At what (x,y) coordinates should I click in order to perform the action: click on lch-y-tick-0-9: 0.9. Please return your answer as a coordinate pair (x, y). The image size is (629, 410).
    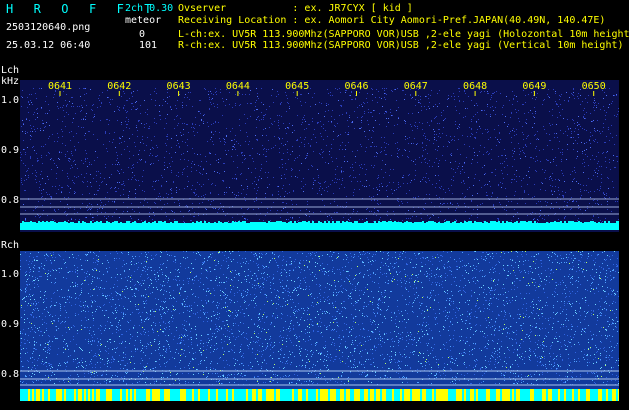
    Looking at the image, I should click on (10, 150).